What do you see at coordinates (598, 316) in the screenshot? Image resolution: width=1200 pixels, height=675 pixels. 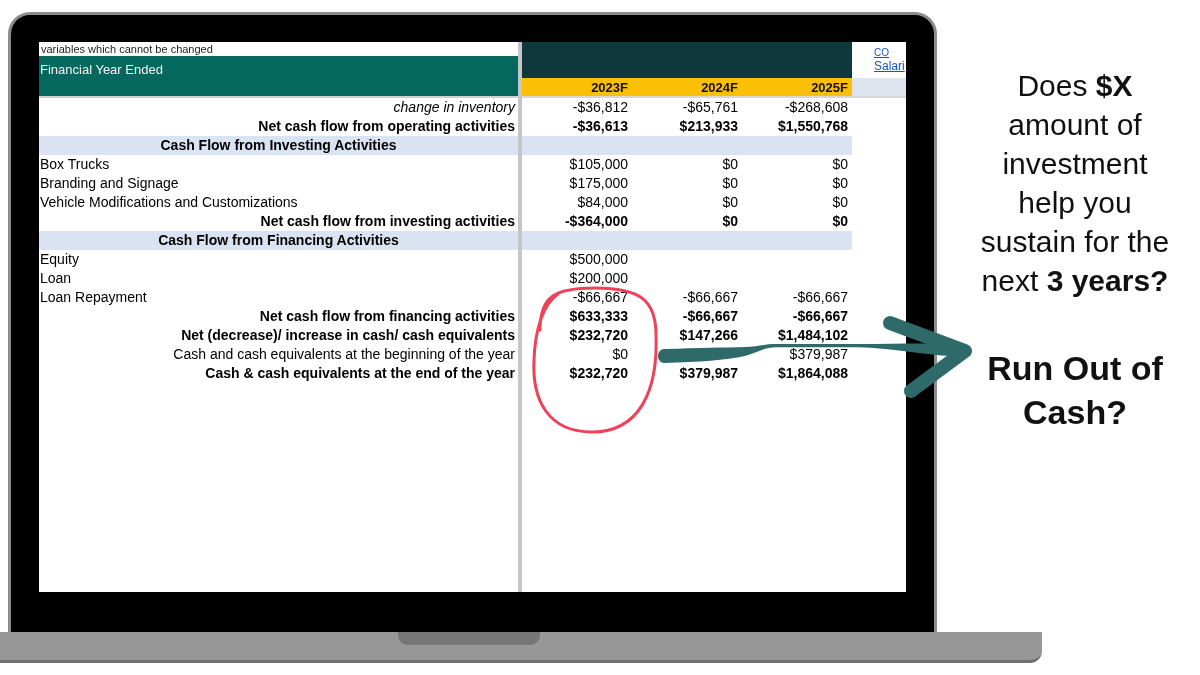 I see `amount-value: $633,333` at bounding box center [598, 316].